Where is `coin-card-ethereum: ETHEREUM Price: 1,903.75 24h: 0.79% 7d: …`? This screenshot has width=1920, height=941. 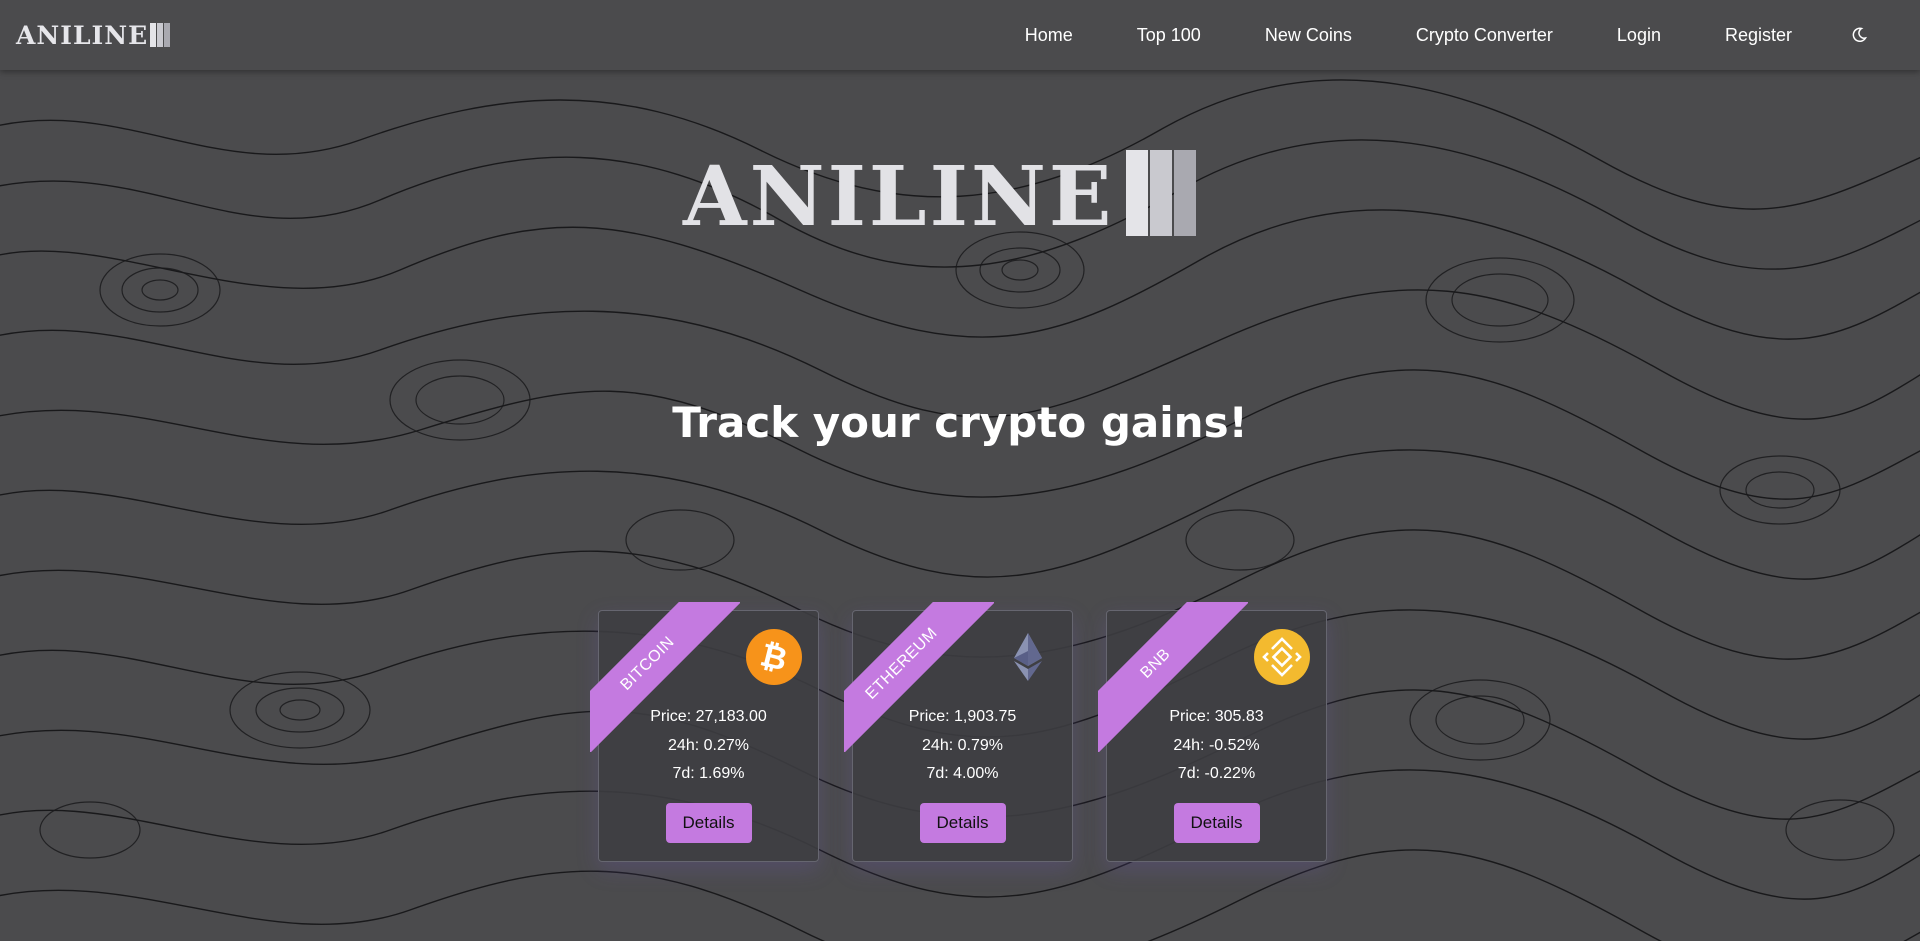 coin-card-ethereum: ETHEREUM Price: 1,903.75 24h: 0.79% 7d: … is located at coordinates (958, 732).